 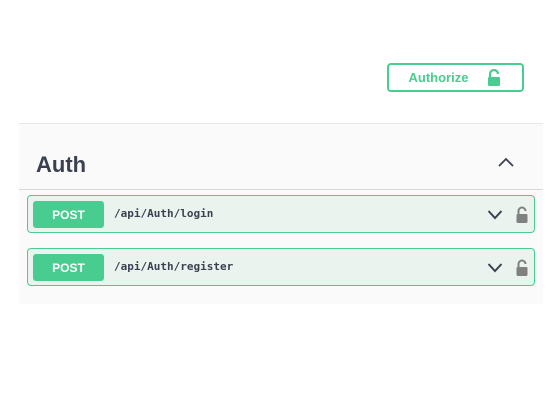 I want to click on chevron-up-icon, so click(x=506, y=162).